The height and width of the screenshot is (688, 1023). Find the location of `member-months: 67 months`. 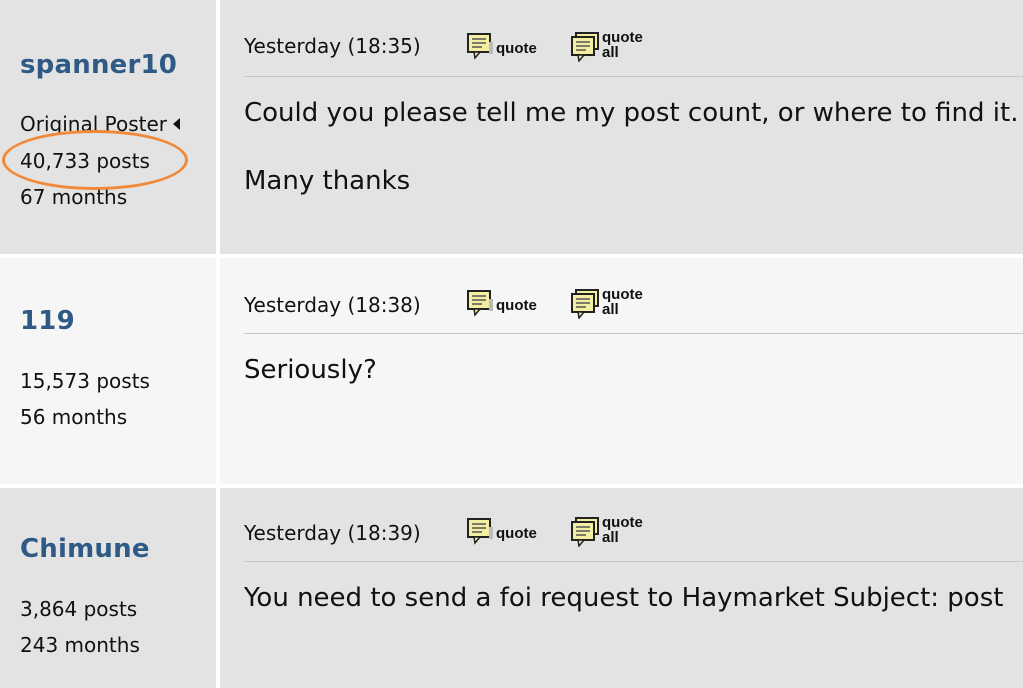

member-months: 67 months is located at coordinates (74, 197).